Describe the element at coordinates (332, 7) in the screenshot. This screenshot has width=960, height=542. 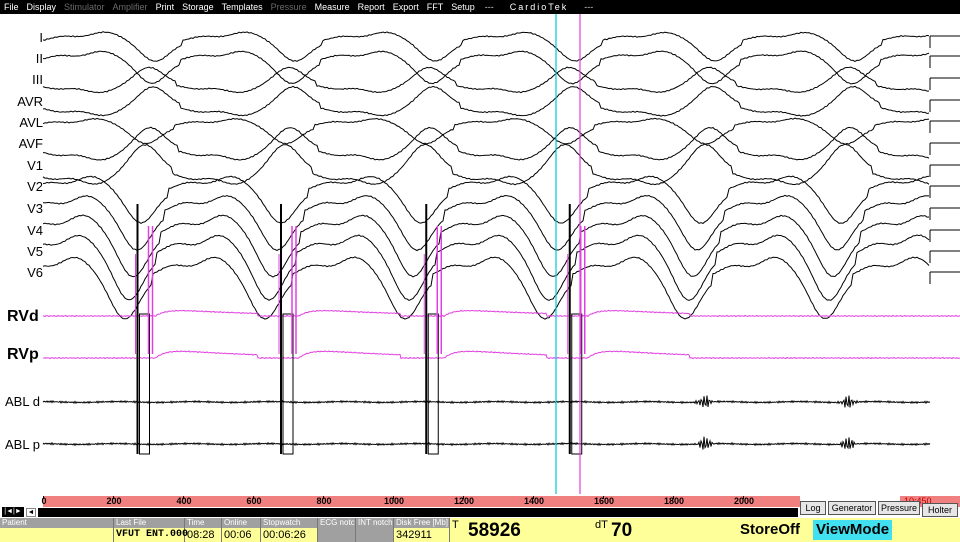
I see `menu-item-measure: Measure` at that location.